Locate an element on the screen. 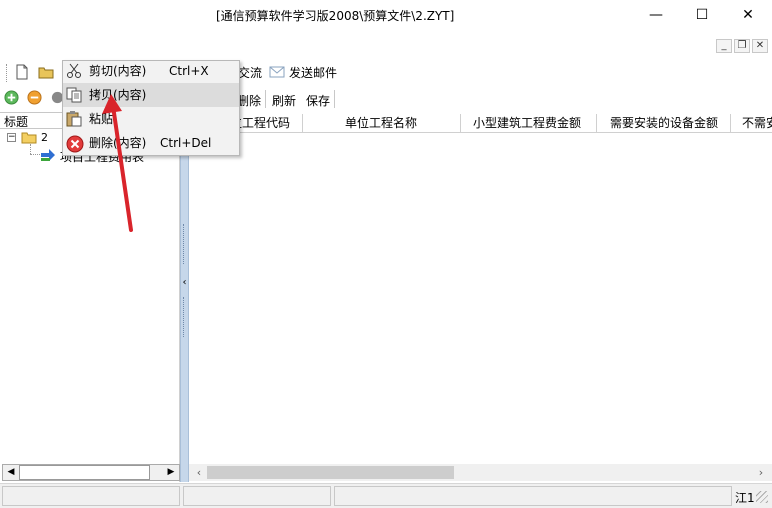 The height and width of the screenshot is (508, 772). copy-icon is located at coordinates (75, 95).